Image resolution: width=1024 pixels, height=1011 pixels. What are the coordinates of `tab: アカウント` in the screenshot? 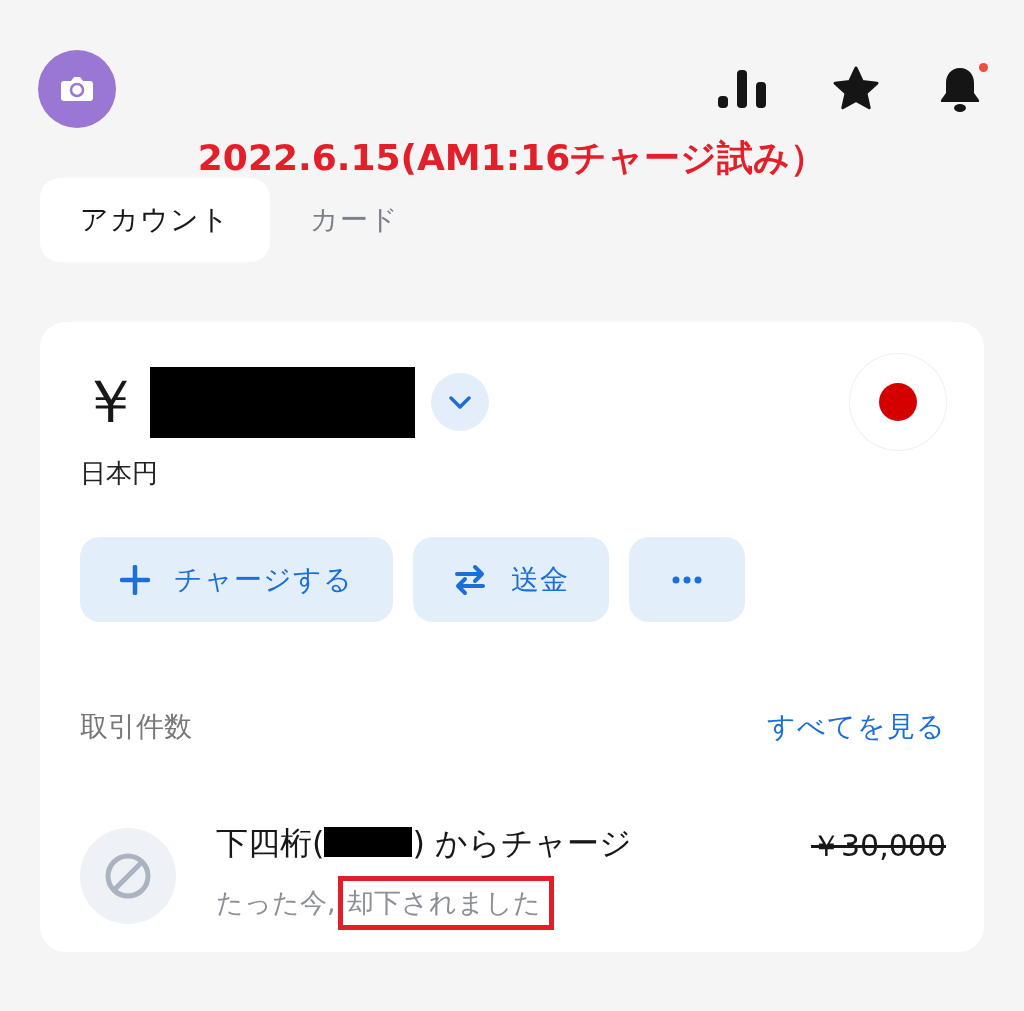 It's located at (155, 220).